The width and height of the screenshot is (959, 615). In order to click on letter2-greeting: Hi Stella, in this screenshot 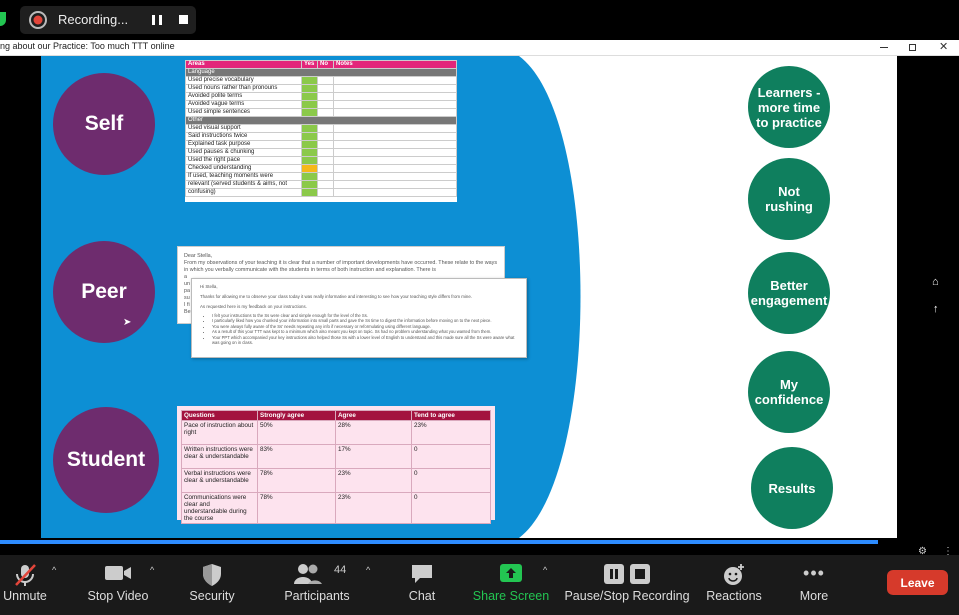, I will do `click(209, 286)`.